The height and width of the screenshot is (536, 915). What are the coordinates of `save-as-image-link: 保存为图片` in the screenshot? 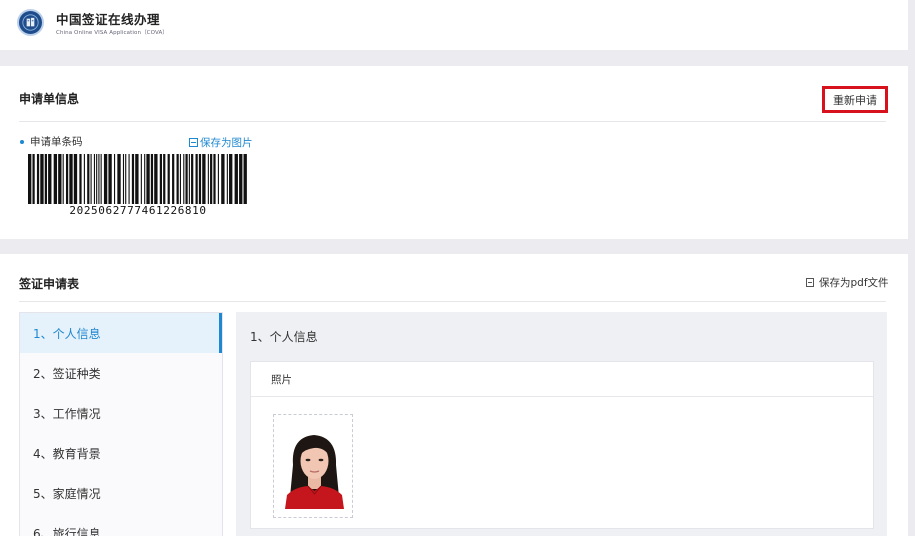 It's located at (221, 142).